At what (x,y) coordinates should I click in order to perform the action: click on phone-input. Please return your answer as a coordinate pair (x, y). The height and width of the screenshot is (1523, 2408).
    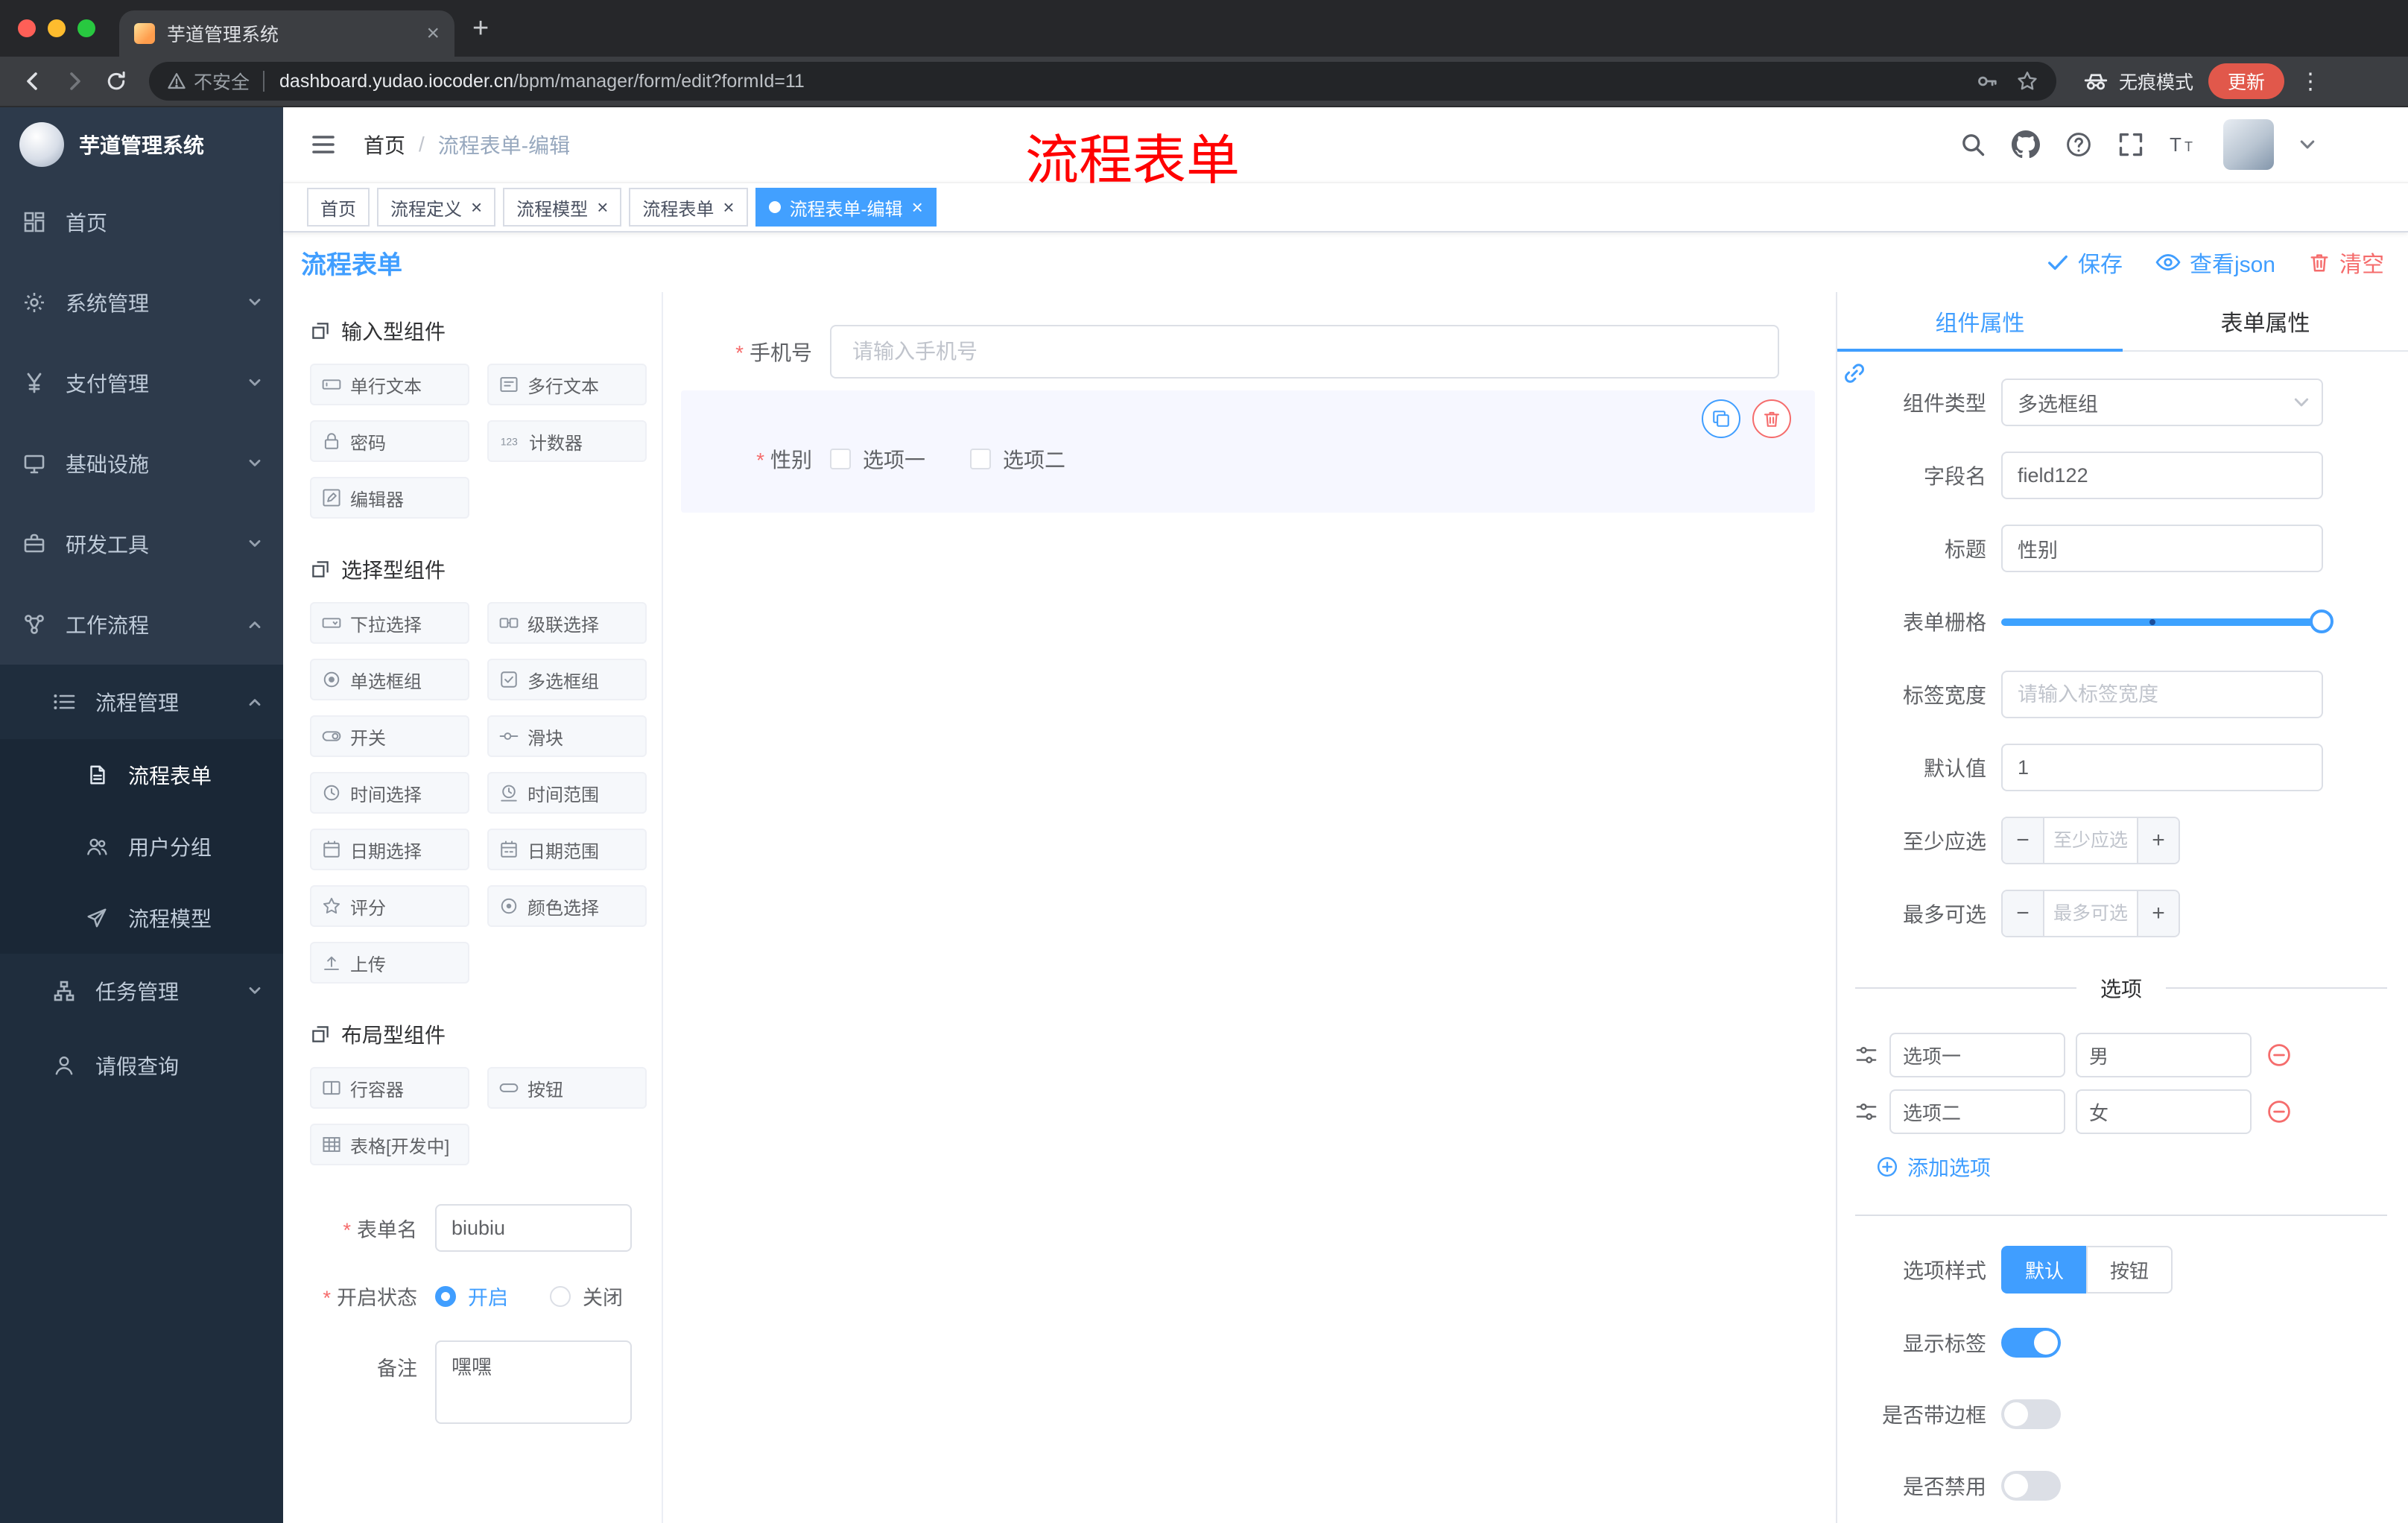
    Looking at the image, I should click on (1304, 352).